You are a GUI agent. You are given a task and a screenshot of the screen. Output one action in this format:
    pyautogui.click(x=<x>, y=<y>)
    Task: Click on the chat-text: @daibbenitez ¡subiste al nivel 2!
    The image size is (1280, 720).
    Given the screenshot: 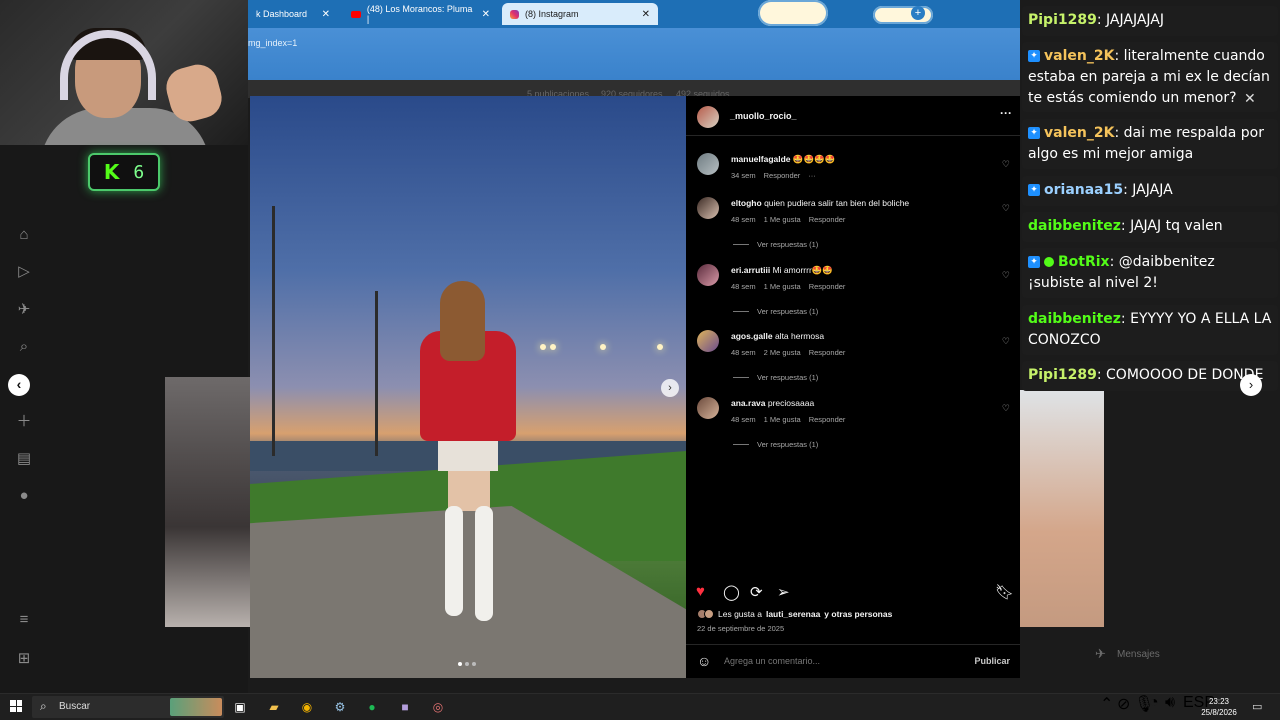 What is the action you would take?
    pyautogui.click(x=1121, y=272)
    